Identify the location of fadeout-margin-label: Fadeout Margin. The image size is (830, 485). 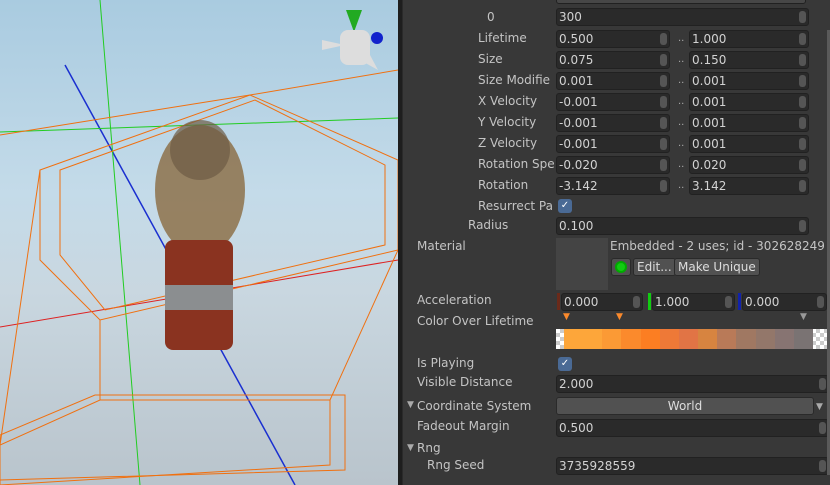
(463, 426).